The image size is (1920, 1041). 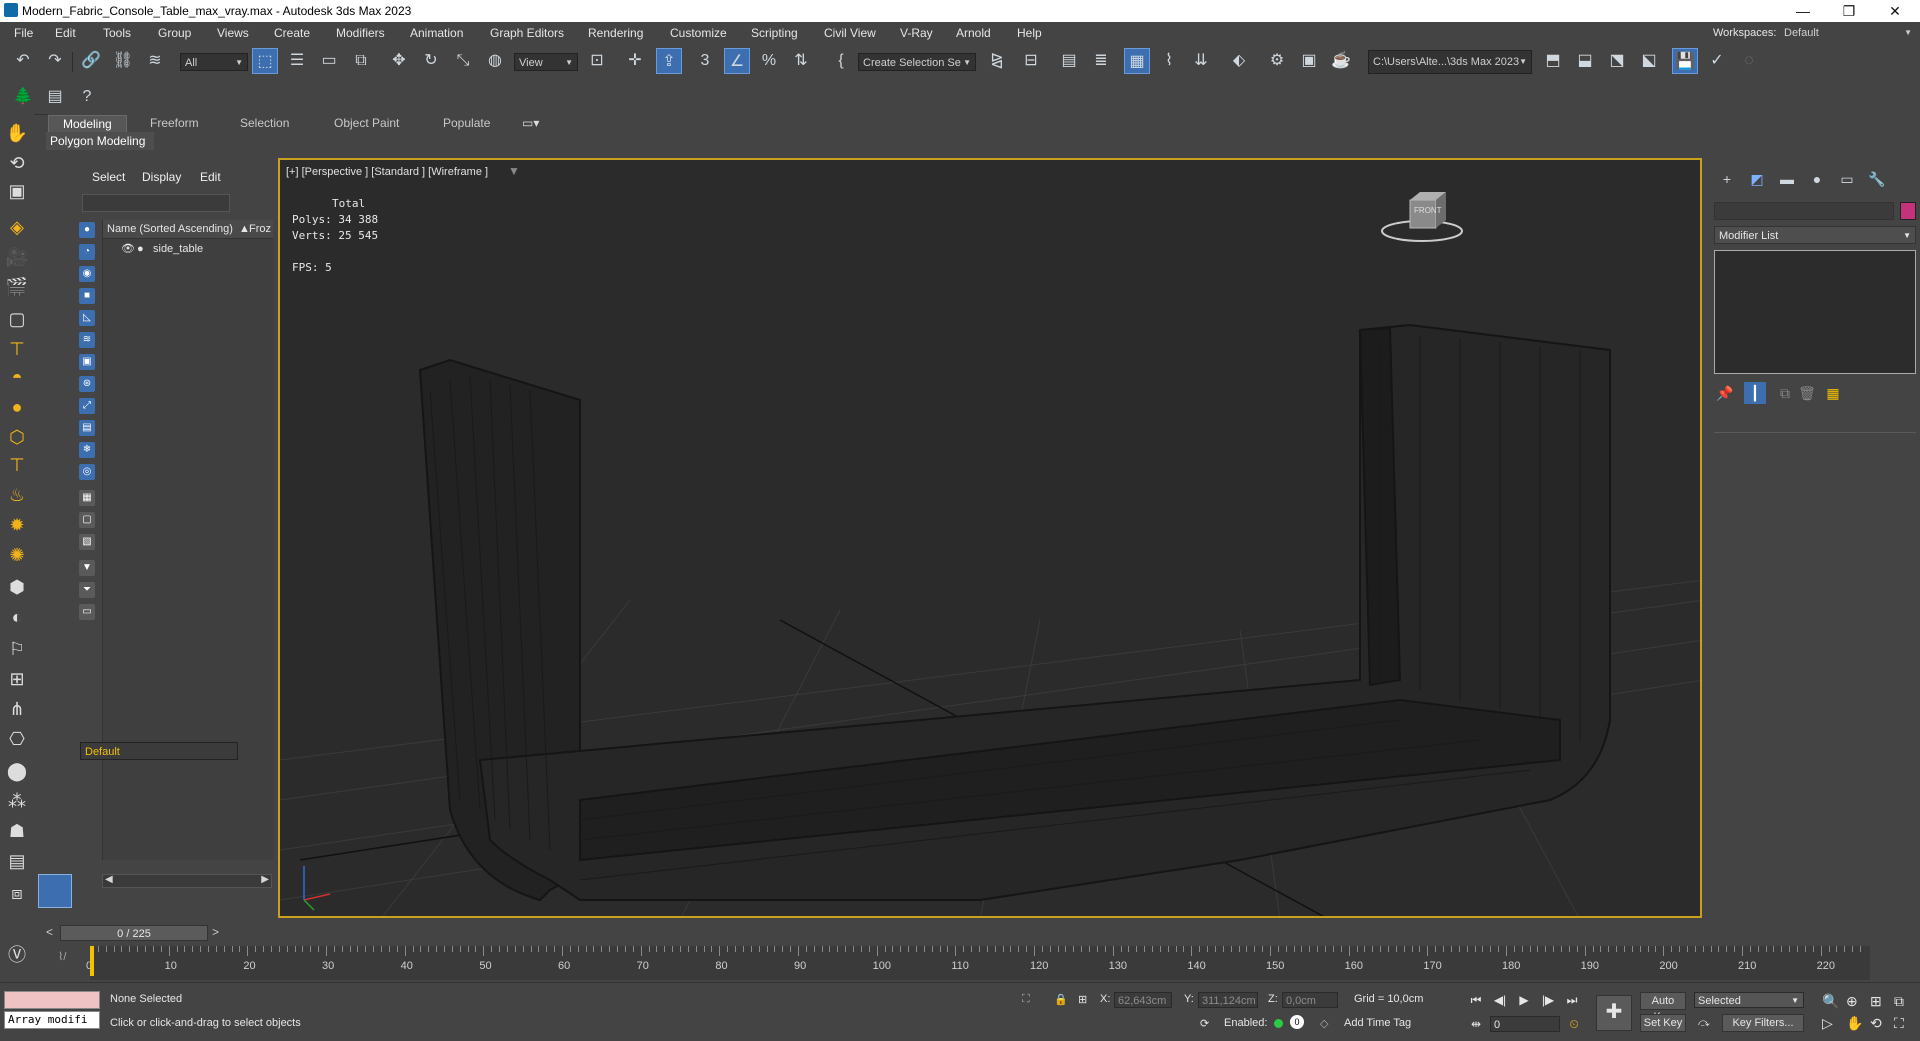 I want to click on next-frame-arrow-icon: >, so click(x=215, y=932).